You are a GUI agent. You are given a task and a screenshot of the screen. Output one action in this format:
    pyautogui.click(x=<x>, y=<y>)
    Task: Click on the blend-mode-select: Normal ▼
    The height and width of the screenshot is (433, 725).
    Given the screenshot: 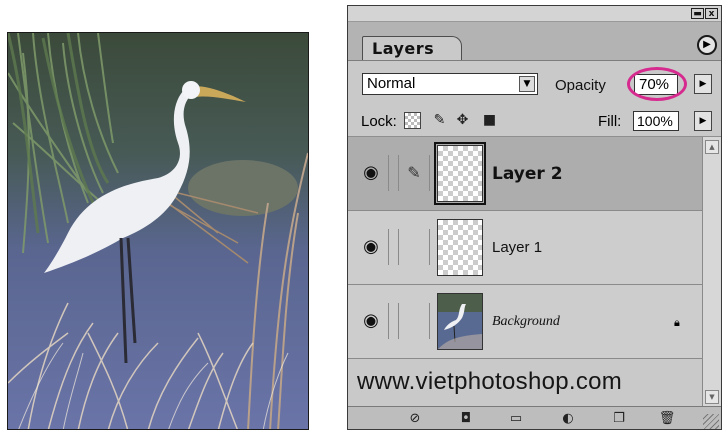 What is the action you would take?
    pyautogui.click(x=450, y=84)
    